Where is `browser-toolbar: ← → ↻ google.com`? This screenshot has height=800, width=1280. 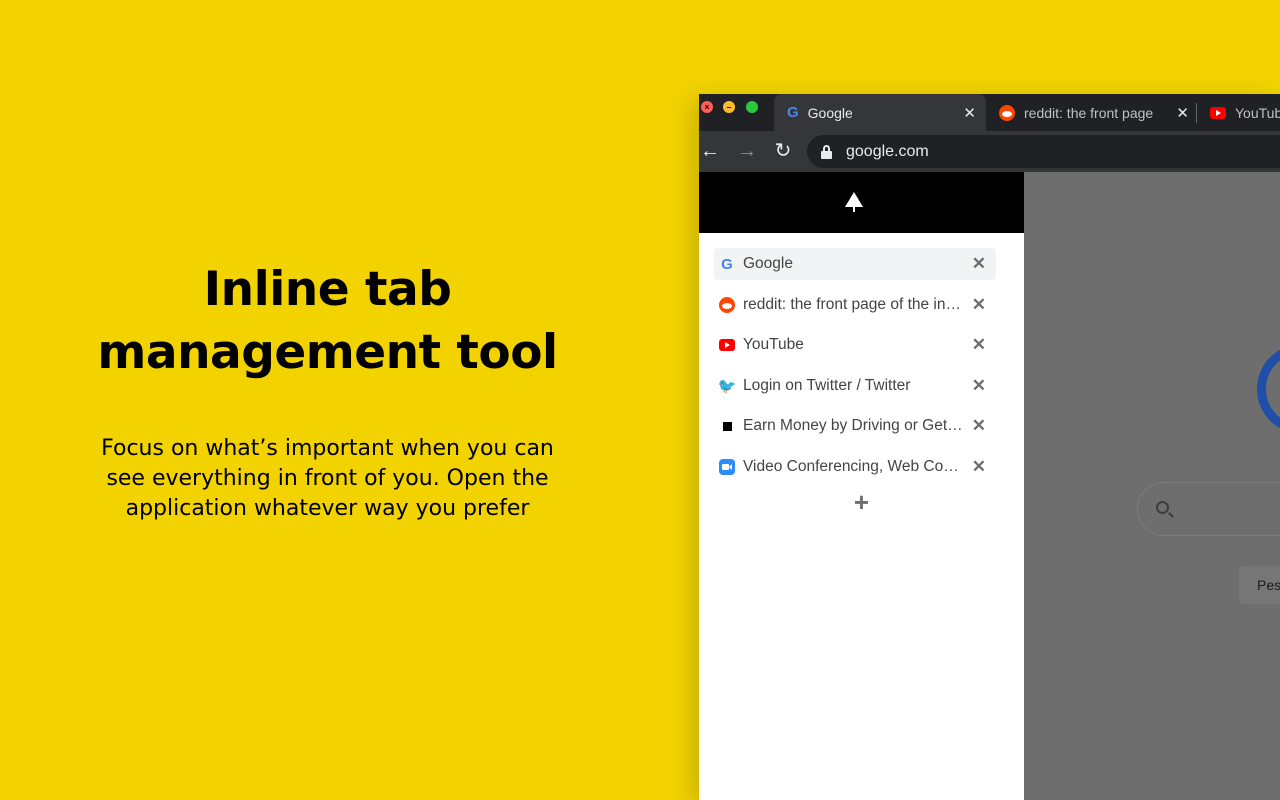
browser-toolbar: ← → ↻ google.com is located at coordinates (989, 151).